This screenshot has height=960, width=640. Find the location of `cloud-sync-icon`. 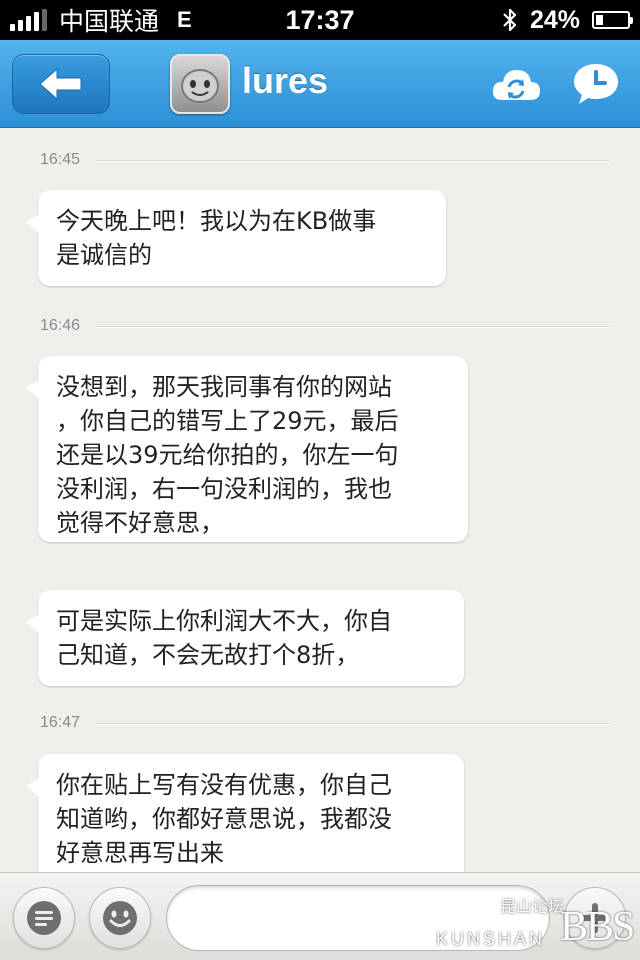

cloud-sync-icon is located at coordinates (516, 85).